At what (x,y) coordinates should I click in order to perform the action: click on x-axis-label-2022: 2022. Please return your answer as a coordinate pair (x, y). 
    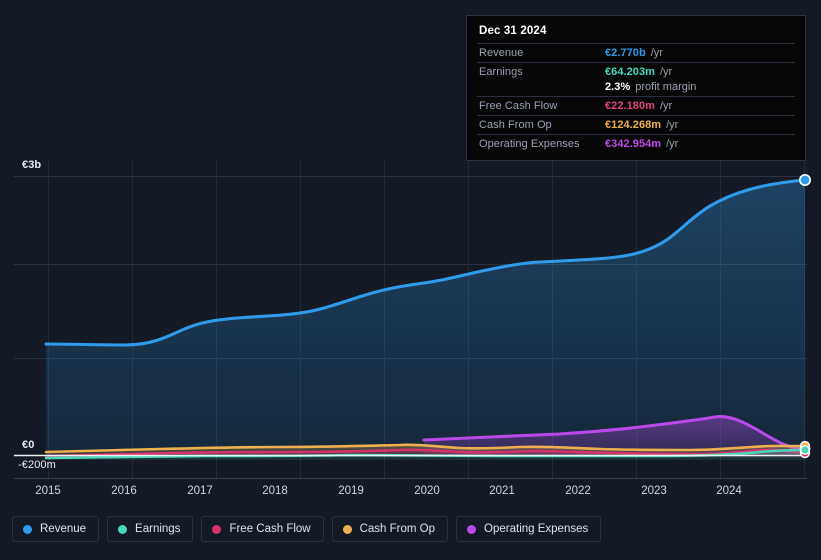
    Looking at the image, I should click on (578, 491).